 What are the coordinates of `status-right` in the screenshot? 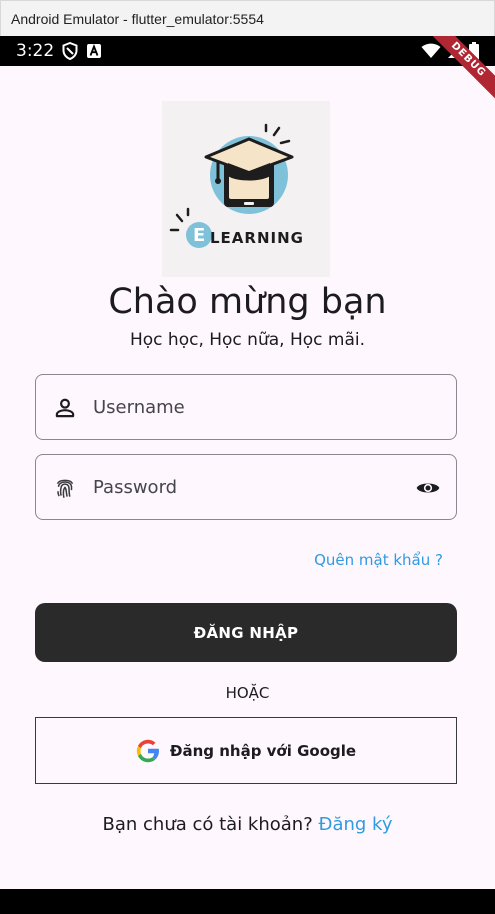 It's located at (450, 51).